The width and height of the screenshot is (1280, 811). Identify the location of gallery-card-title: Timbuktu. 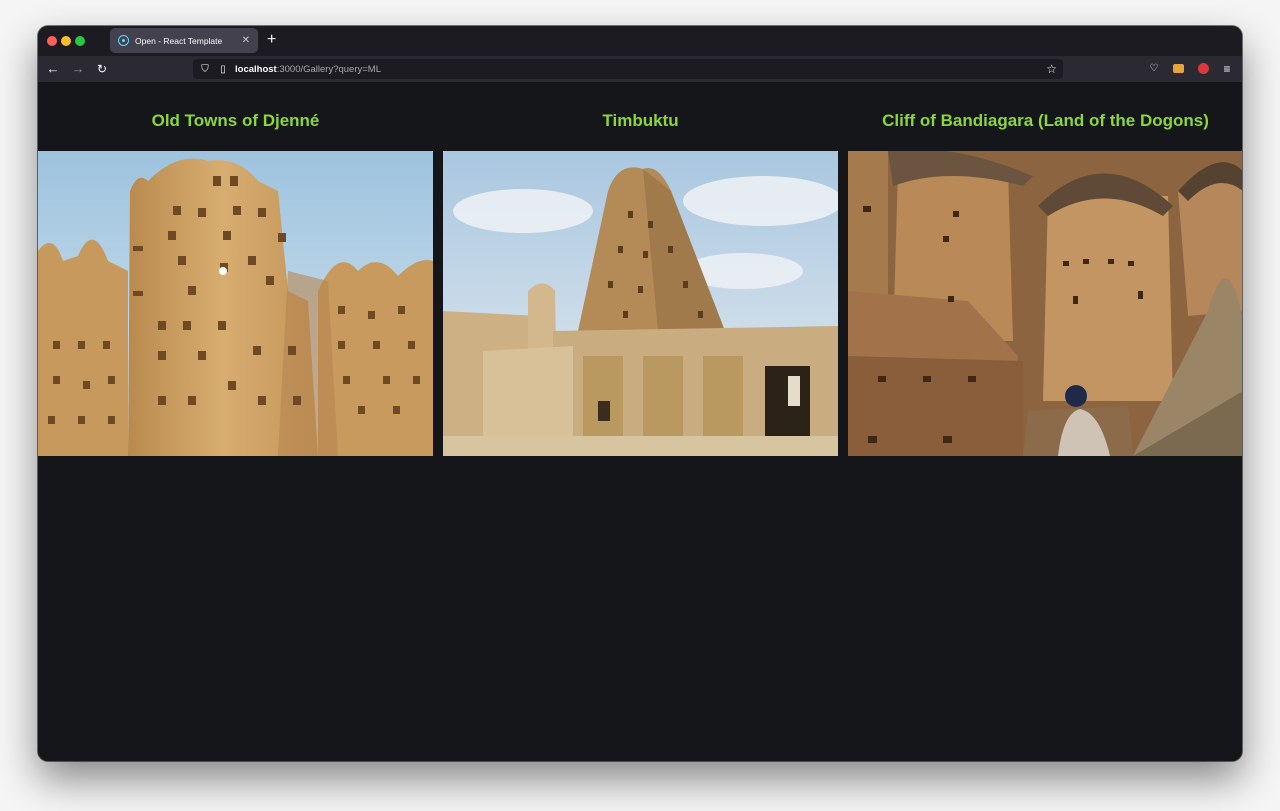
(640, 120).